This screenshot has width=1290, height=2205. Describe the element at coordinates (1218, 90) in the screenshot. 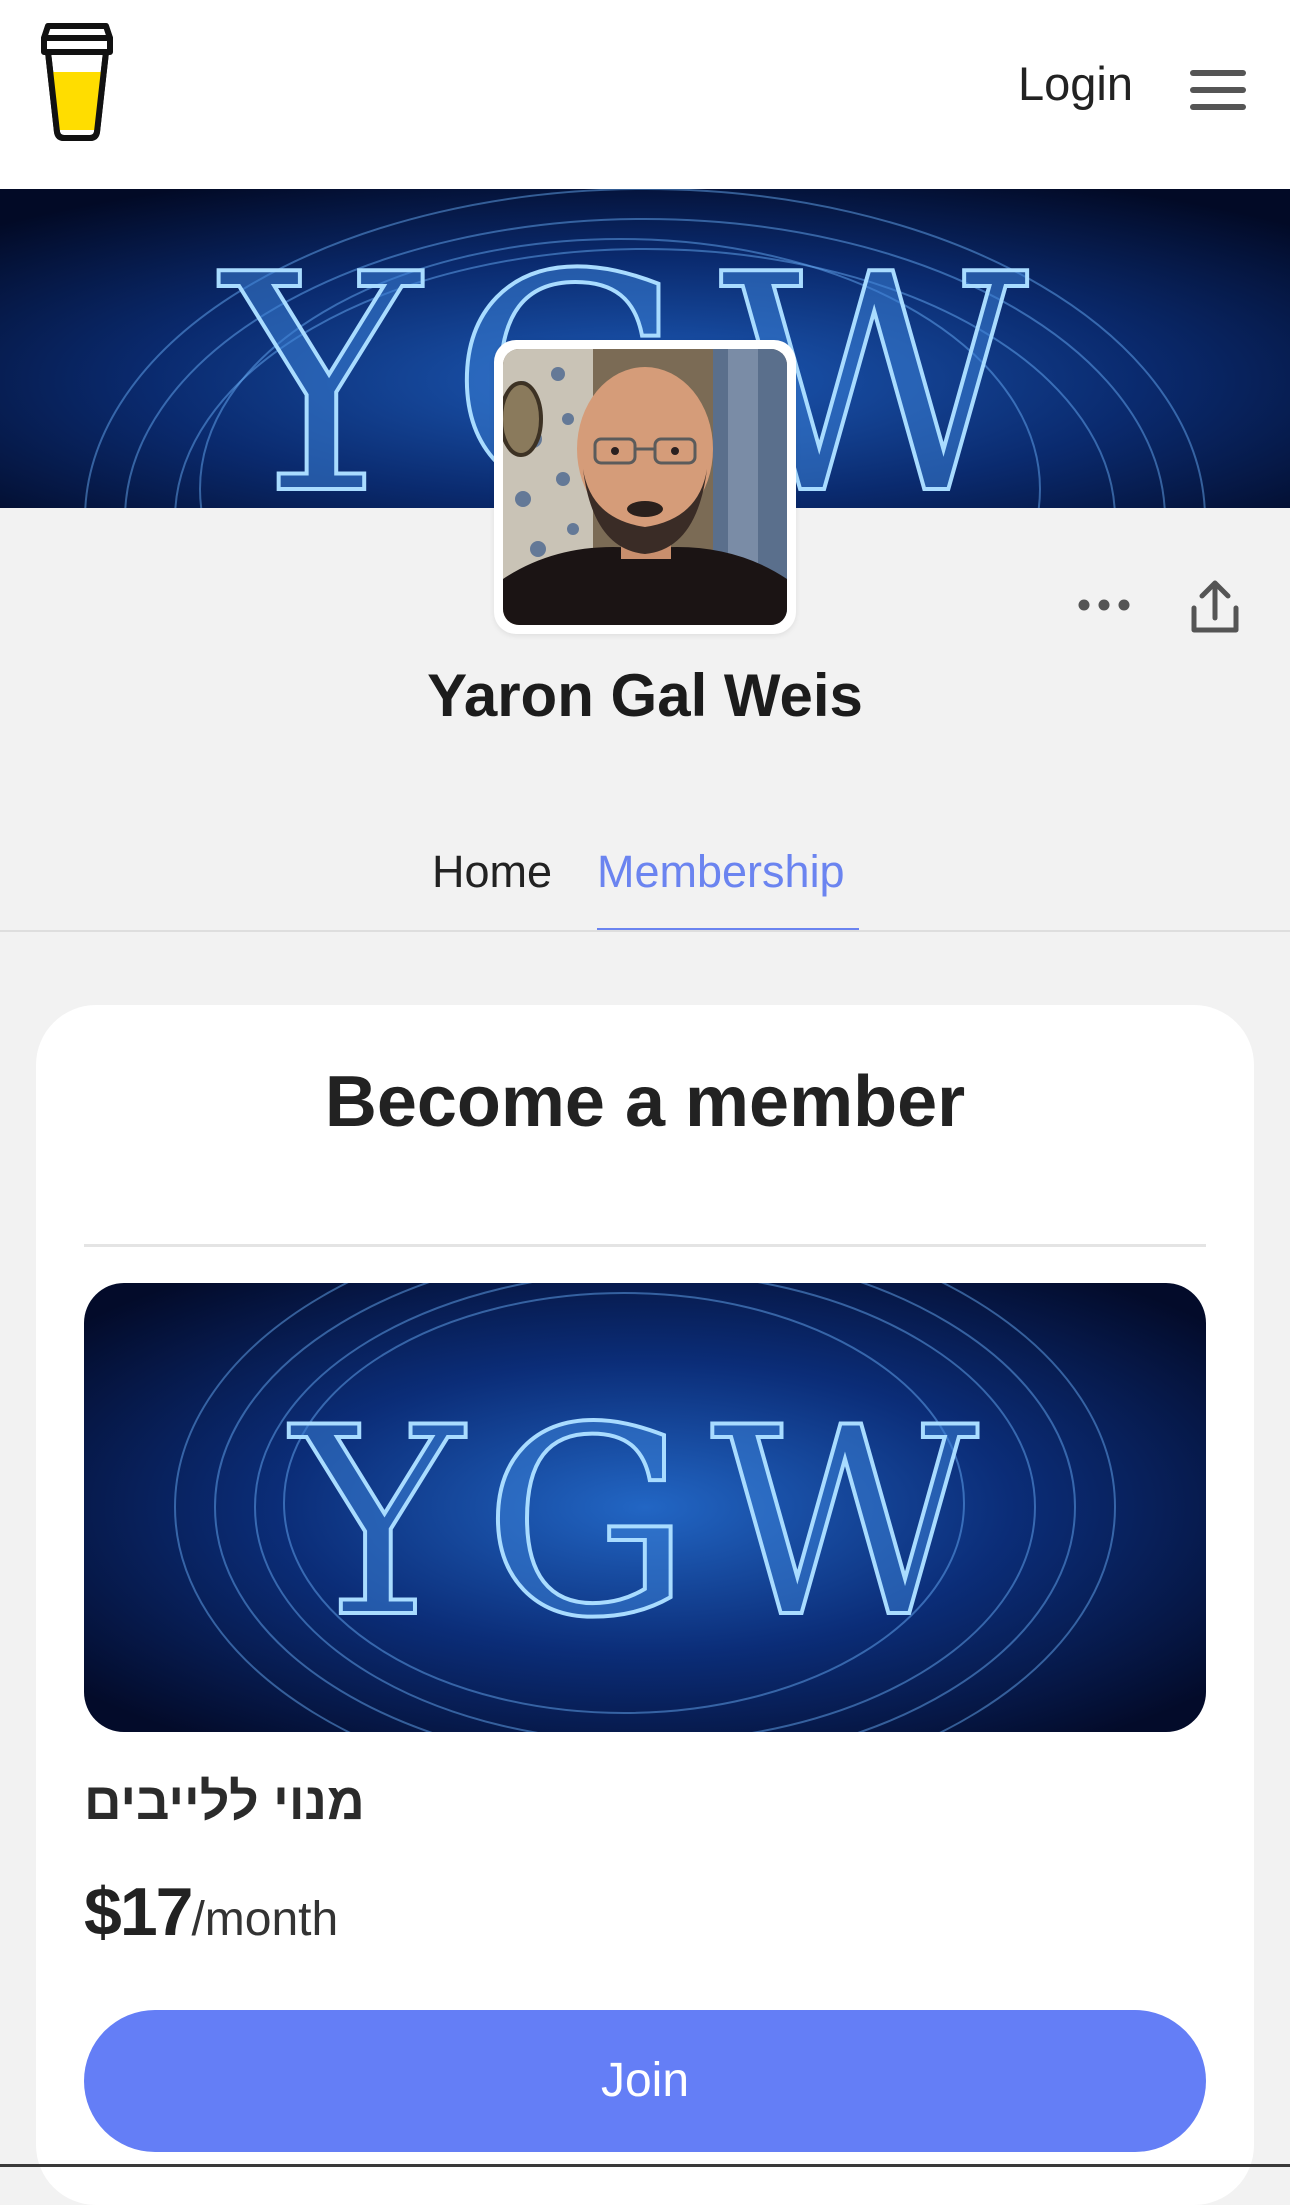

I see `hamburger-menu-icon` at that location.